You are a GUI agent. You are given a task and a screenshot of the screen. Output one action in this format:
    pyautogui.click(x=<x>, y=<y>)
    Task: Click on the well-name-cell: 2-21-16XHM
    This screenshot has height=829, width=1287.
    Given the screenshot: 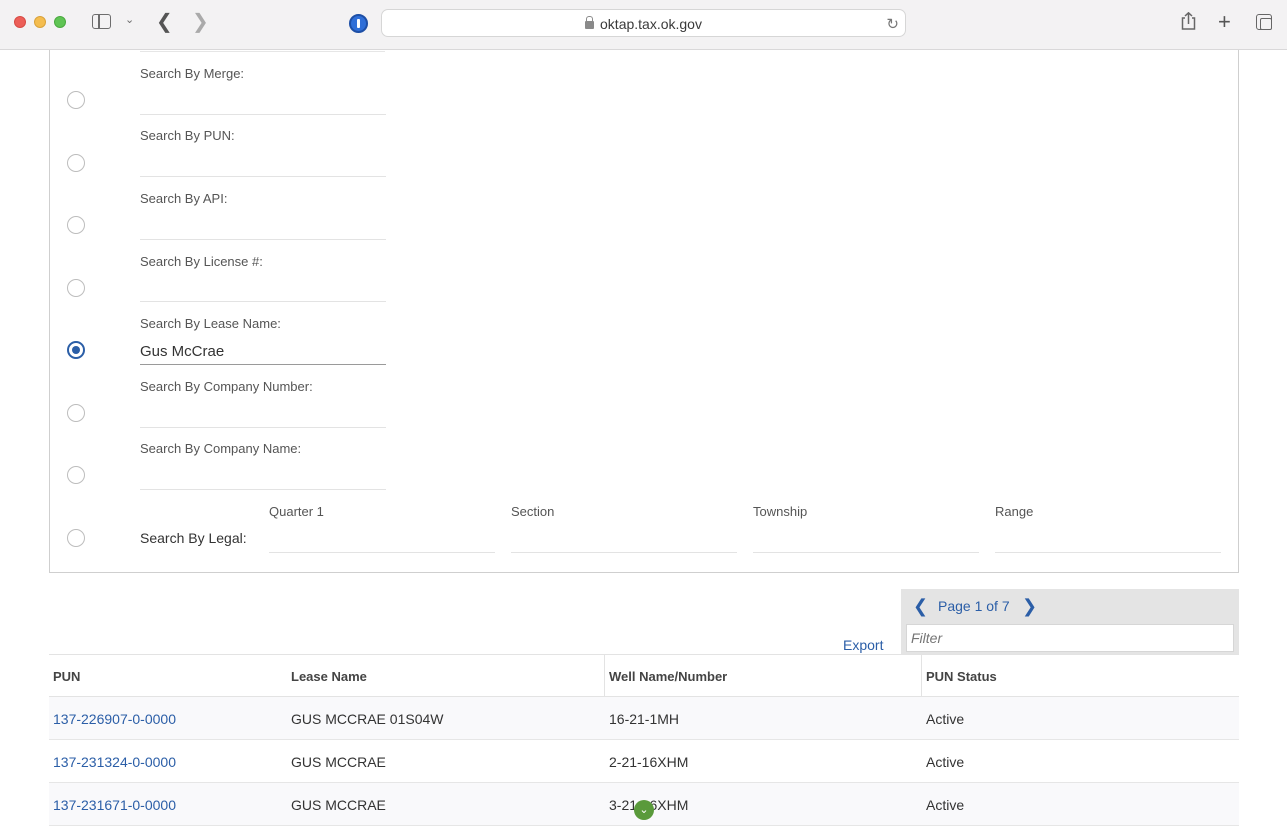 What is the action you would take?
    pyautogui.click(x=649, y=762)
    